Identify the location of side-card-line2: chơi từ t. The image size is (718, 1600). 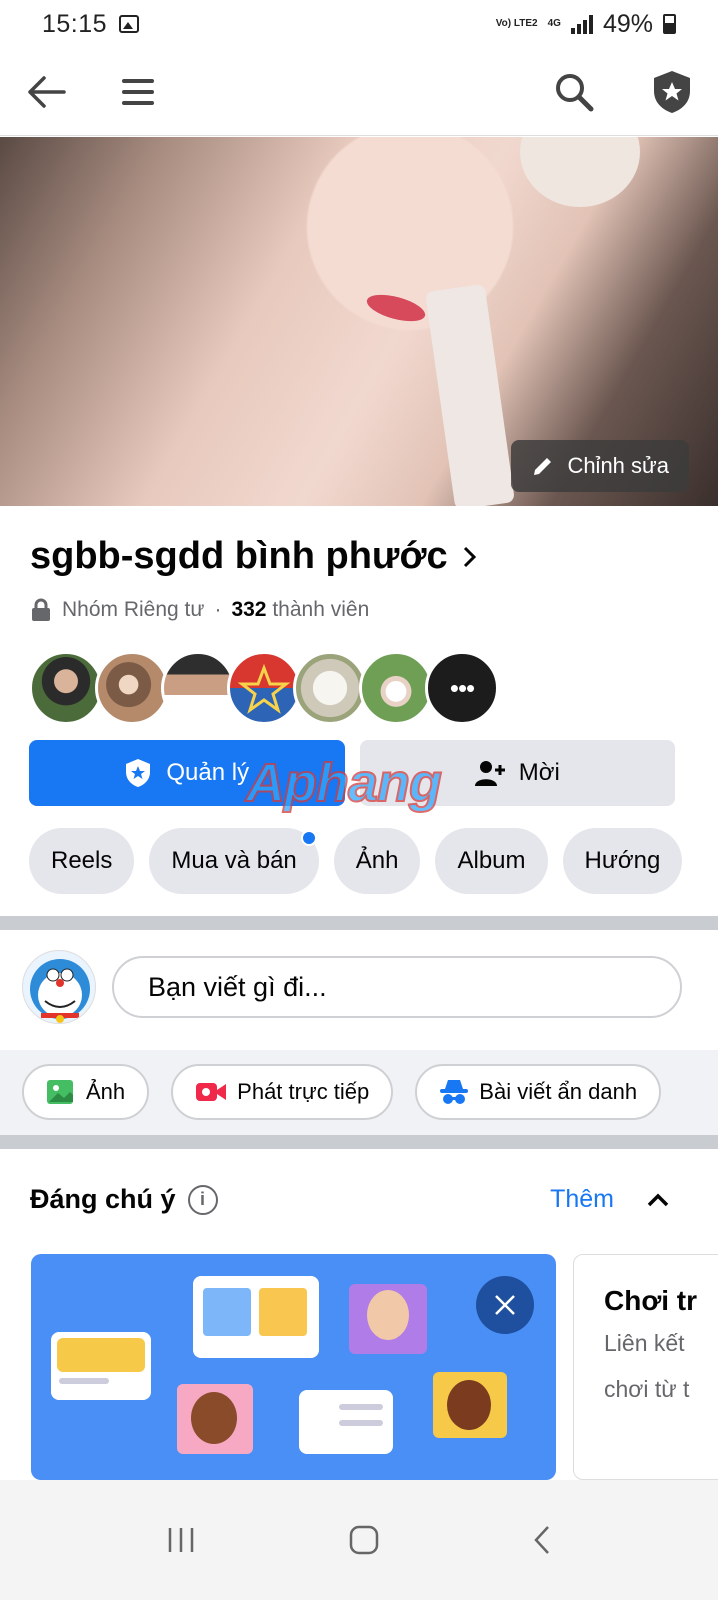
(647, 1389).